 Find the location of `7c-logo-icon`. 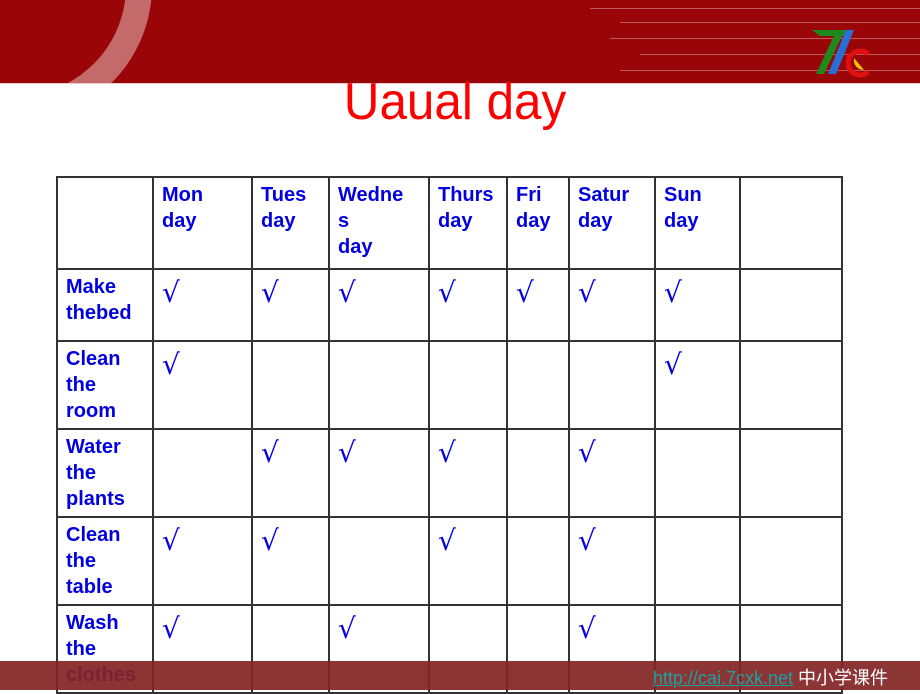

7c-logo-icon is located at coordinates (841, 54).